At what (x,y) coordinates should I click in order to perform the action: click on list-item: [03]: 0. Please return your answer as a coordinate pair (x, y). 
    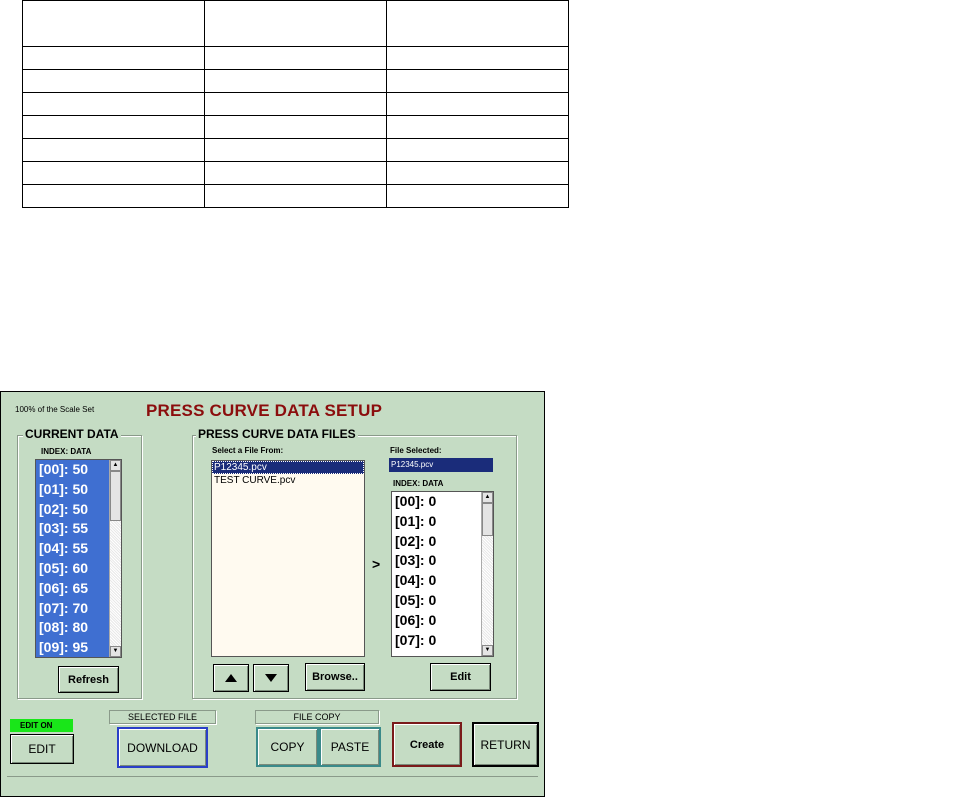
    Looking at the image, I should click on (442, 561).